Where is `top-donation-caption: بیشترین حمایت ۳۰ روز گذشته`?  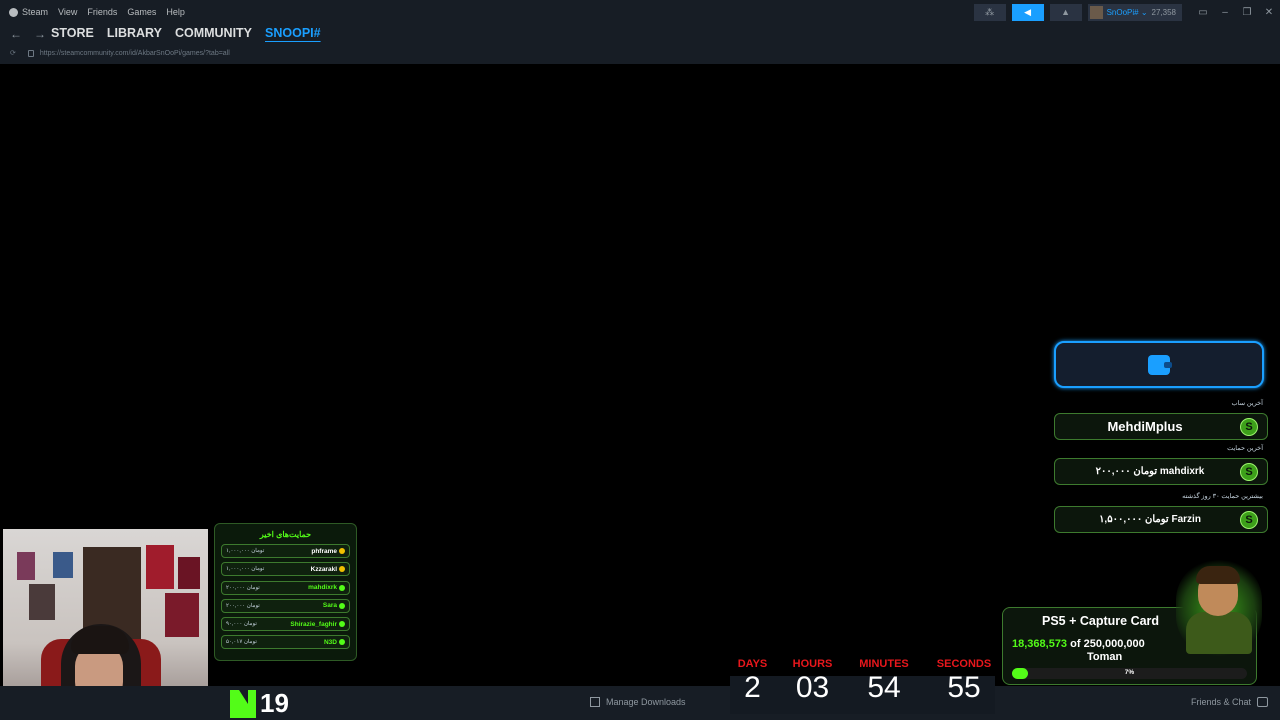 top-donation-caption: بیشترین حمایت ۳۰ روز گذشته is located at coordinates (1222, 496).